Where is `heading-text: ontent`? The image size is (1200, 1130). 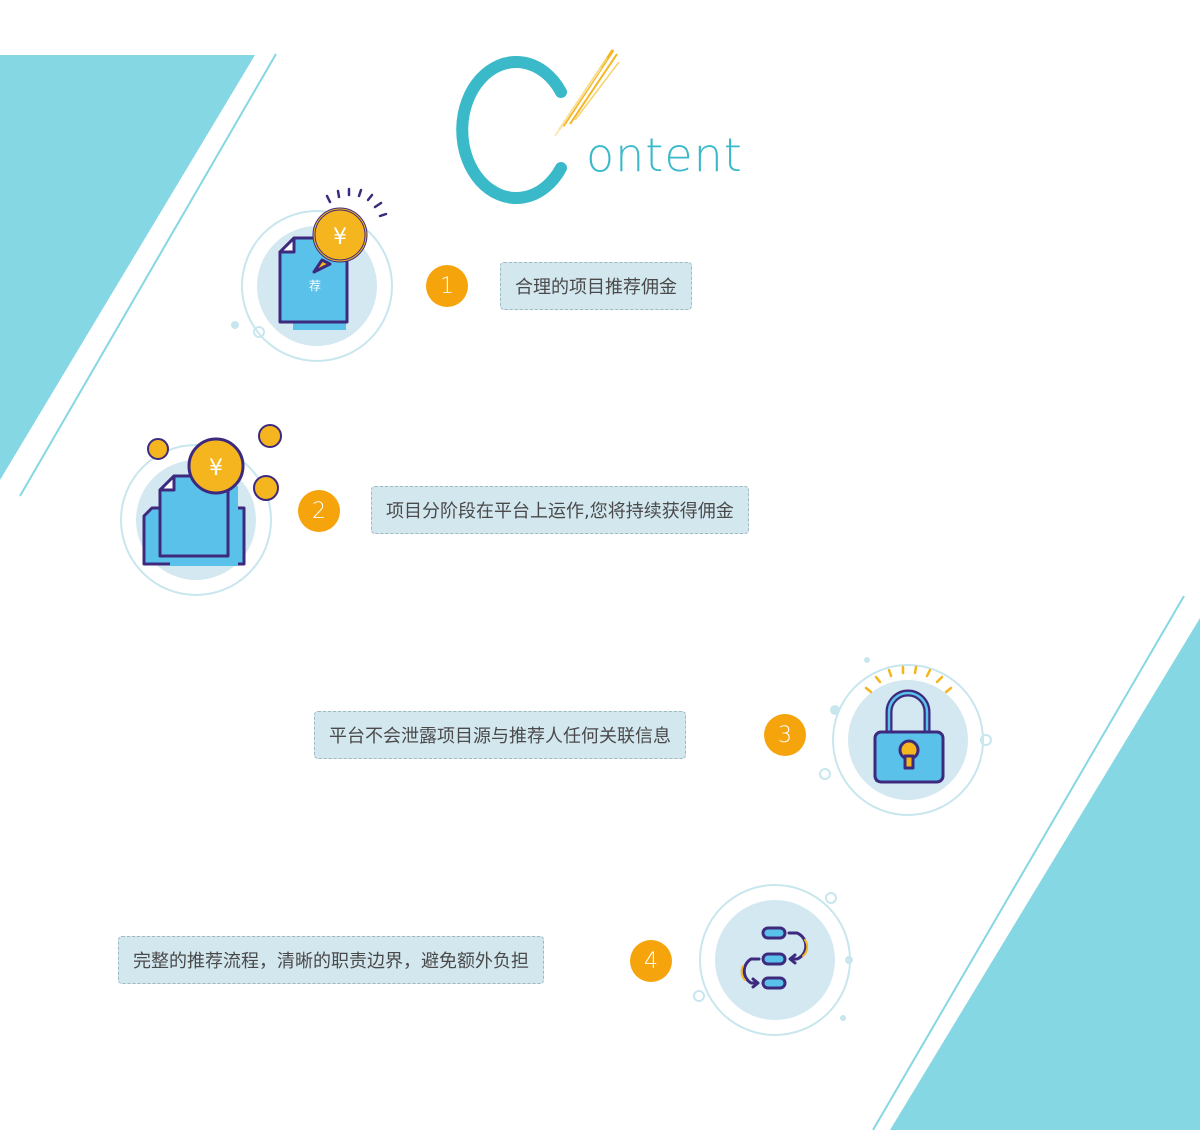 heading-text: ontent is located at coordinates (664, 155).